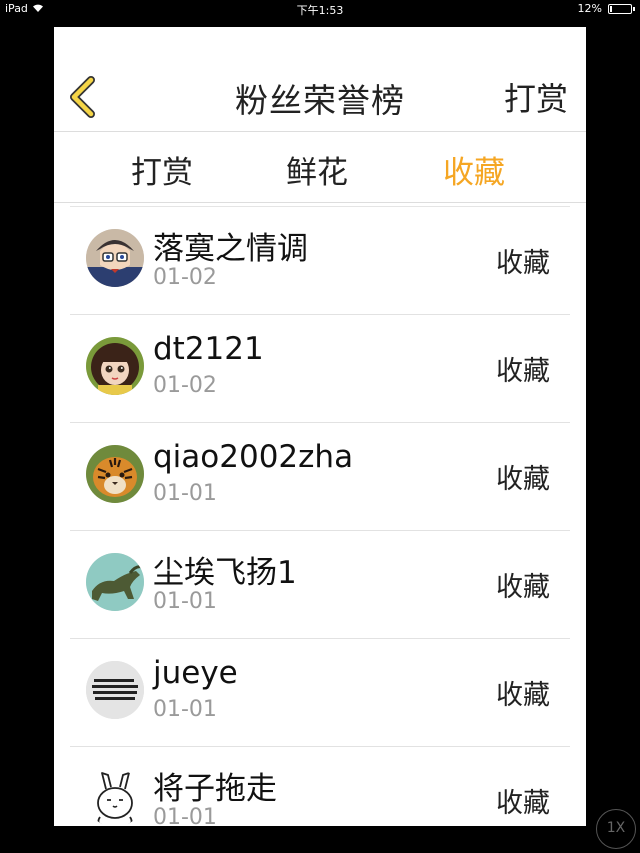 This screenshot has width=640, height=853. Describe the element at coordinates (320, 477) in the screenshot. I see `list-item: qiao2002zha 01-01 收藏` at that location.